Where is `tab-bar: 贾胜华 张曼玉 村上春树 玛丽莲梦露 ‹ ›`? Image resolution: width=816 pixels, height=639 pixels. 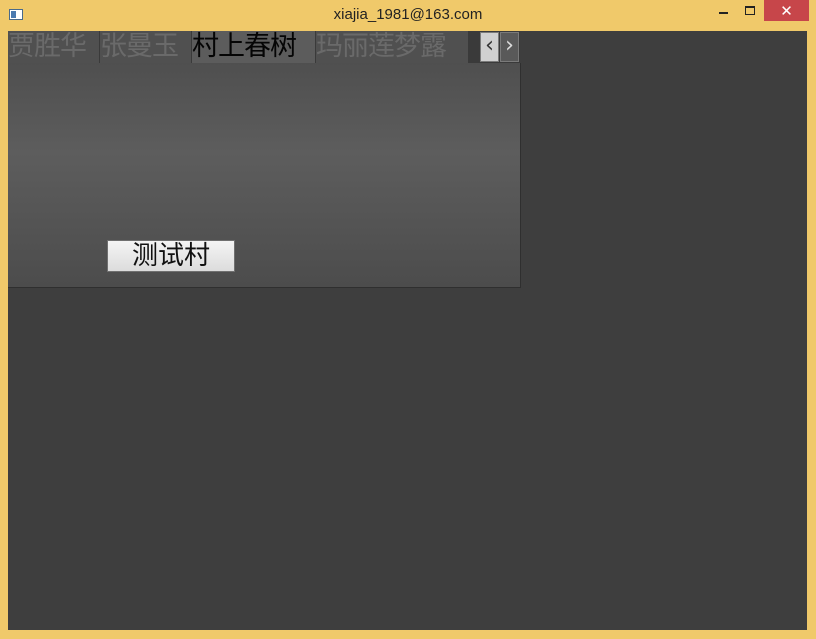 tab-bar: 贾胜华 张曼玉 村上春树 玛丽莲梦露 ‹ › is located at coordinates (264, 47).